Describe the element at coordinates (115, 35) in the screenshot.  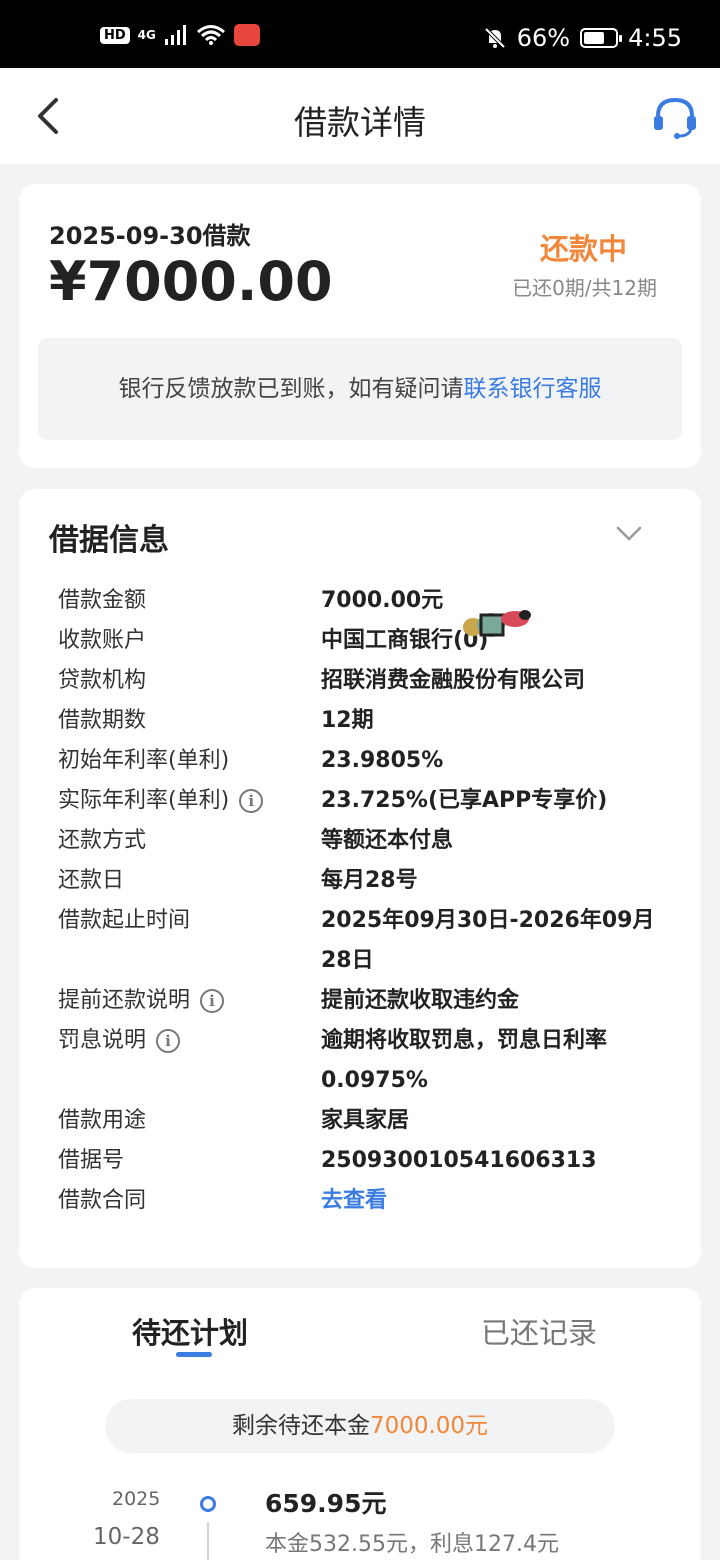
I see `hd-badge: HD` at that location.